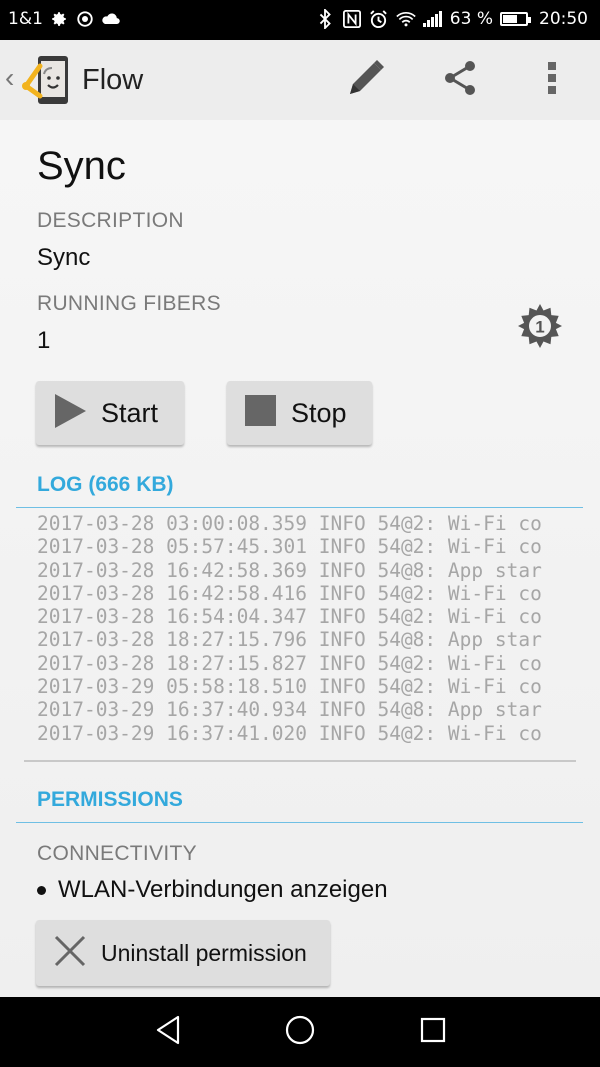 This screenshot has height=1067, width=600. I want to click on home-circle-icon, so click(300, 1032).